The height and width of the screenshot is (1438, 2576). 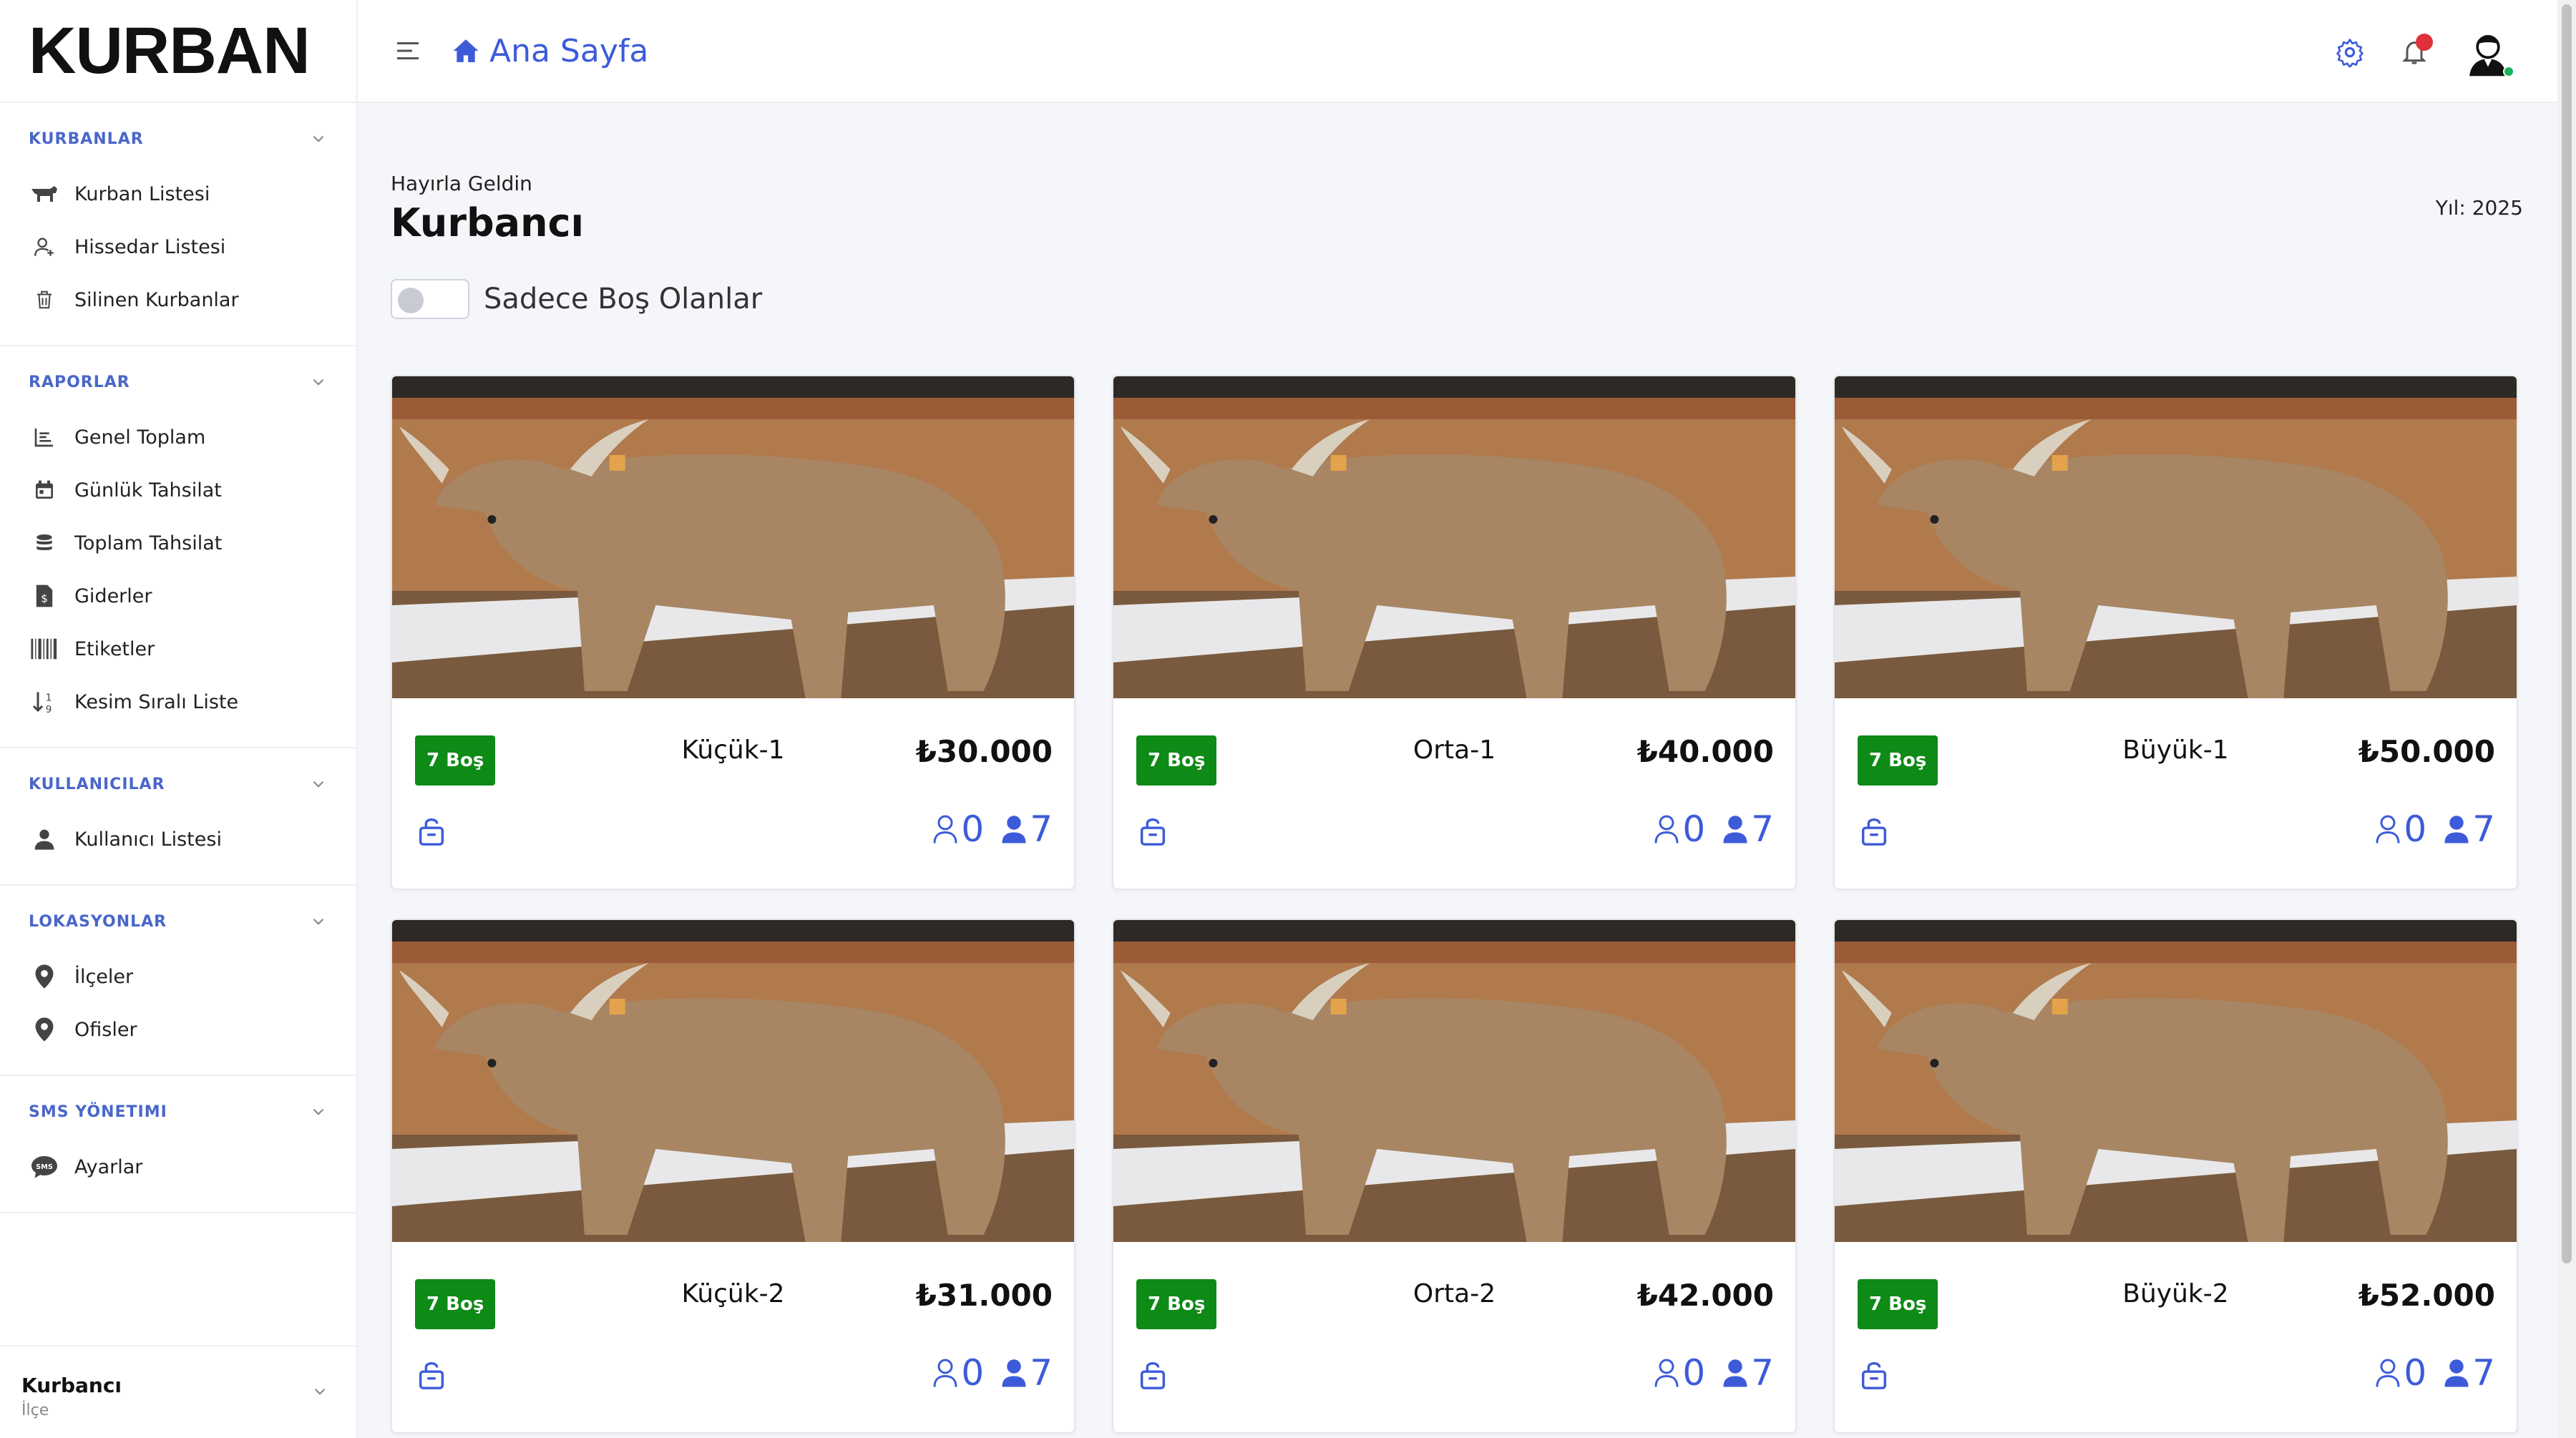 I want to click on notification-dot, so click(x=2424, y=42).